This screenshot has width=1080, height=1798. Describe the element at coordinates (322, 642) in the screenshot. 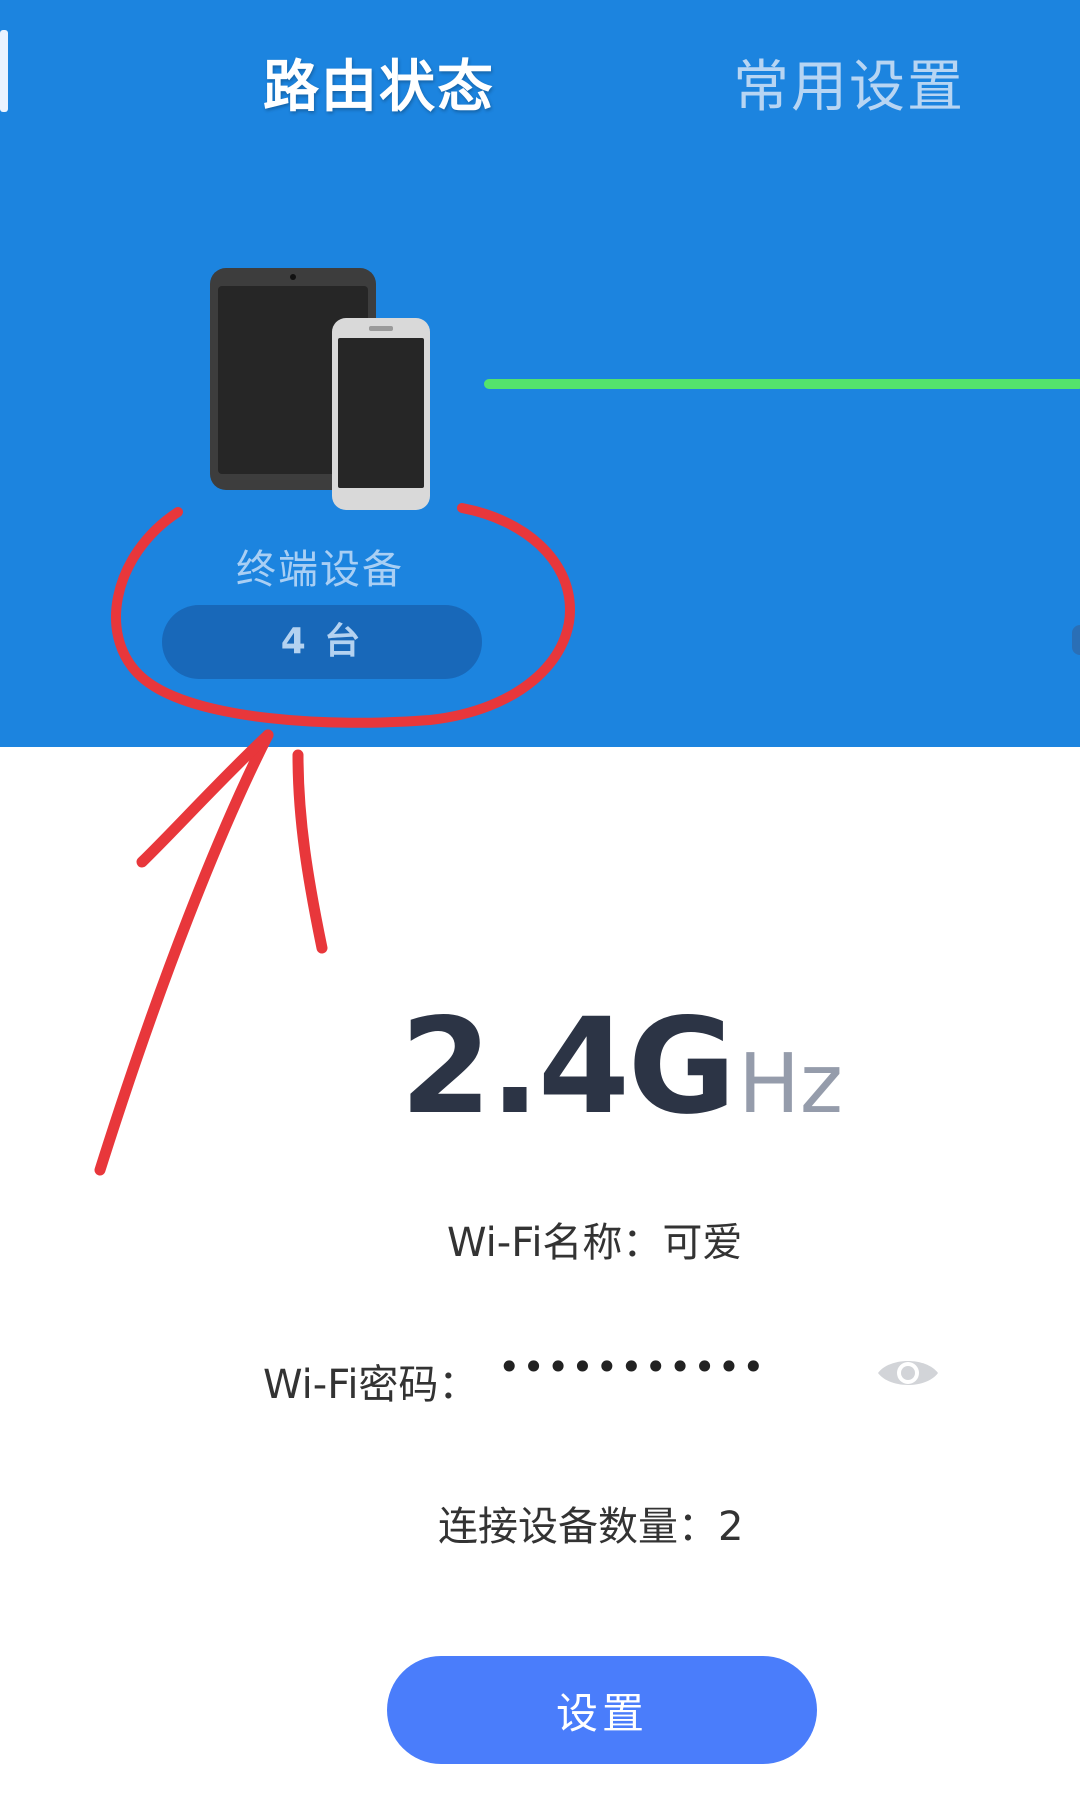

I see `device-count-badge: 4 台` at that location.